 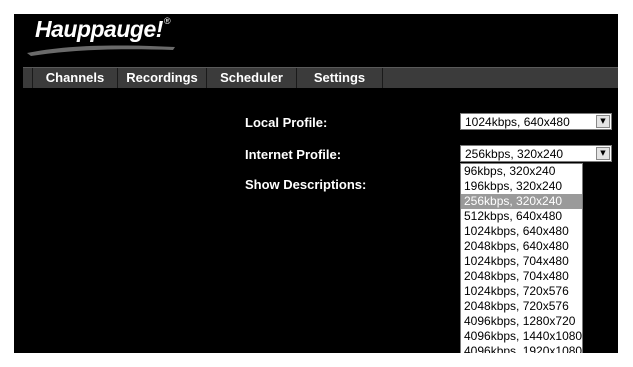 I want to click on show-descriptions-label: Show Descriptions:, so click(x=306, y=184).